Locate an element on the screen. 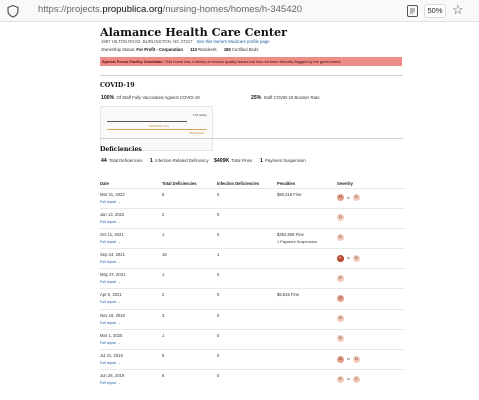  col-header-penalties: Penalties is located at coordinates (286, 183).